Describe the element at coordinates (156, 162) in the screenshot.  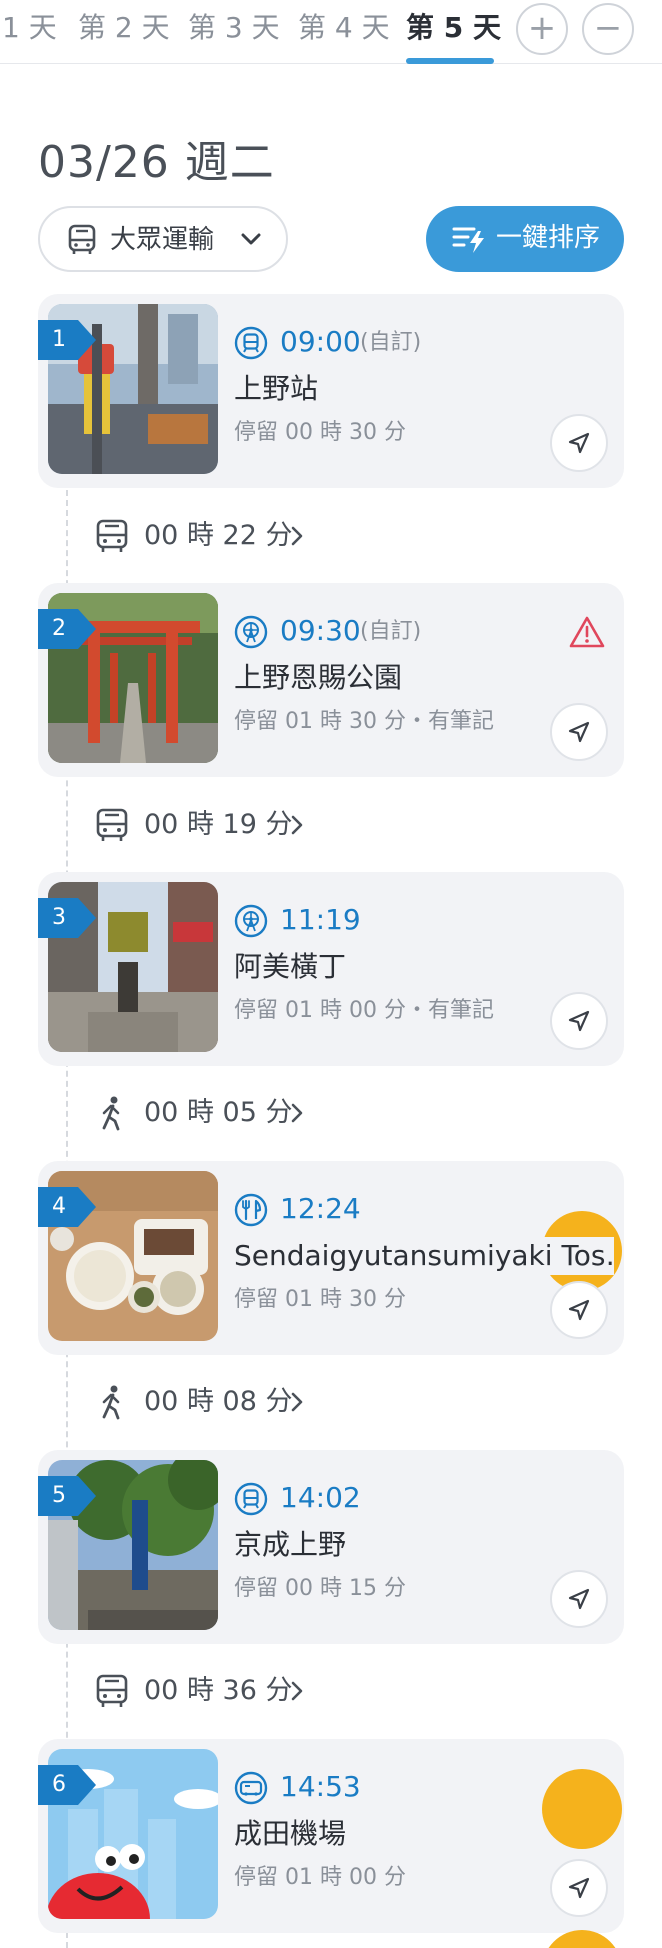
I see `day-date-title: 03/26 週二` at that location.